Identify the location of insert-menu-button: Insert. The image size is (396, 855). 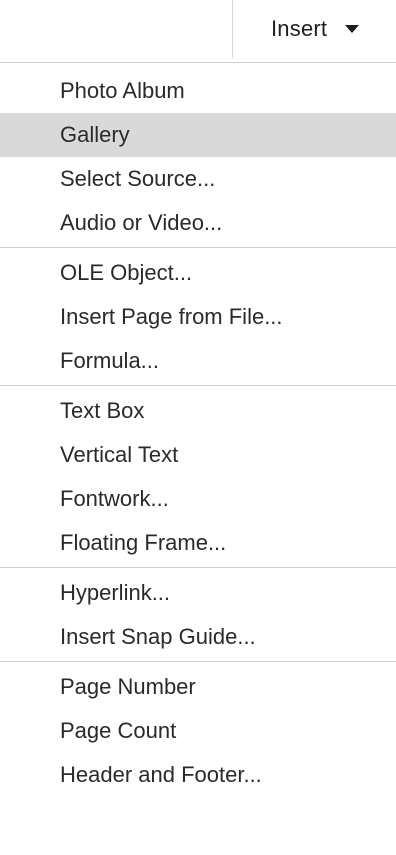
(314, 29).